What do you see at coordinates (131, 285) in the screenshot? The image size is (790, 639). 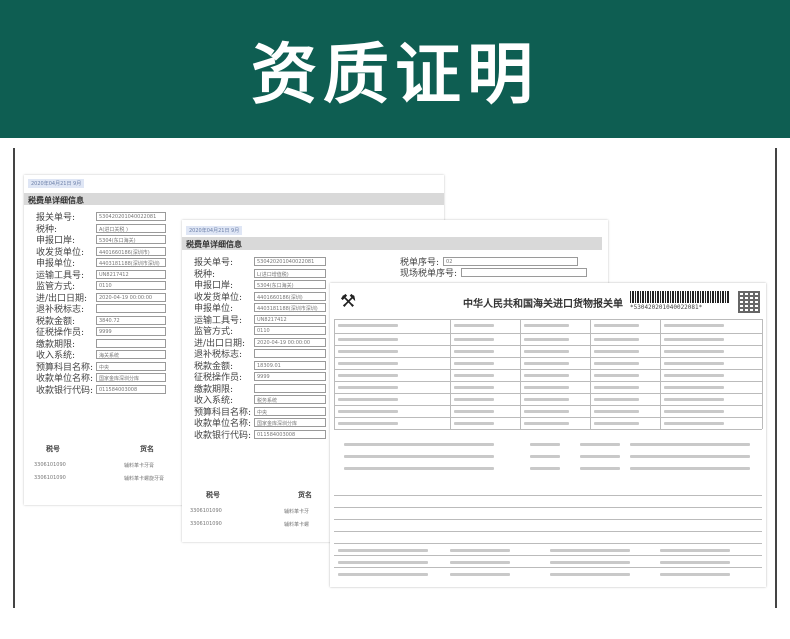 I see `field-value: 0110` at bounding box center [131, 285].